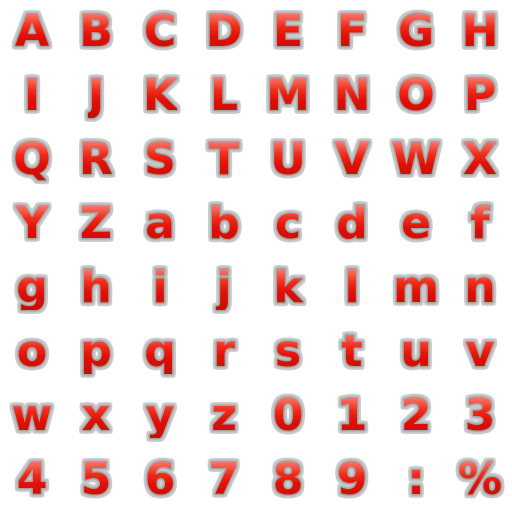 The image size is (512, 512). I want to click on glyph-cell: z, so click(224, 416).